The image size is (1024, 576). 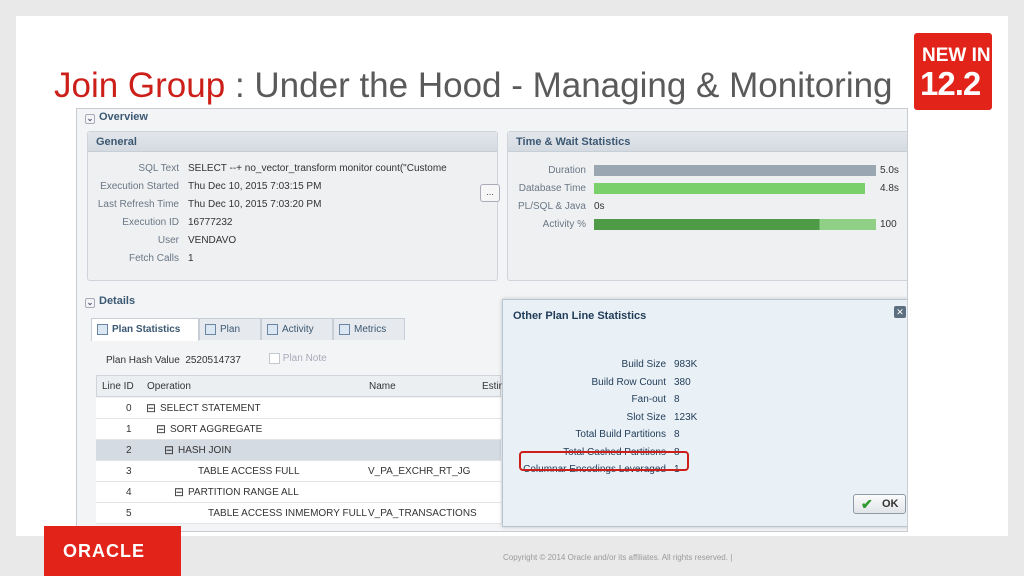 I want to click on col-name: Name, so click(x=382, y=386).